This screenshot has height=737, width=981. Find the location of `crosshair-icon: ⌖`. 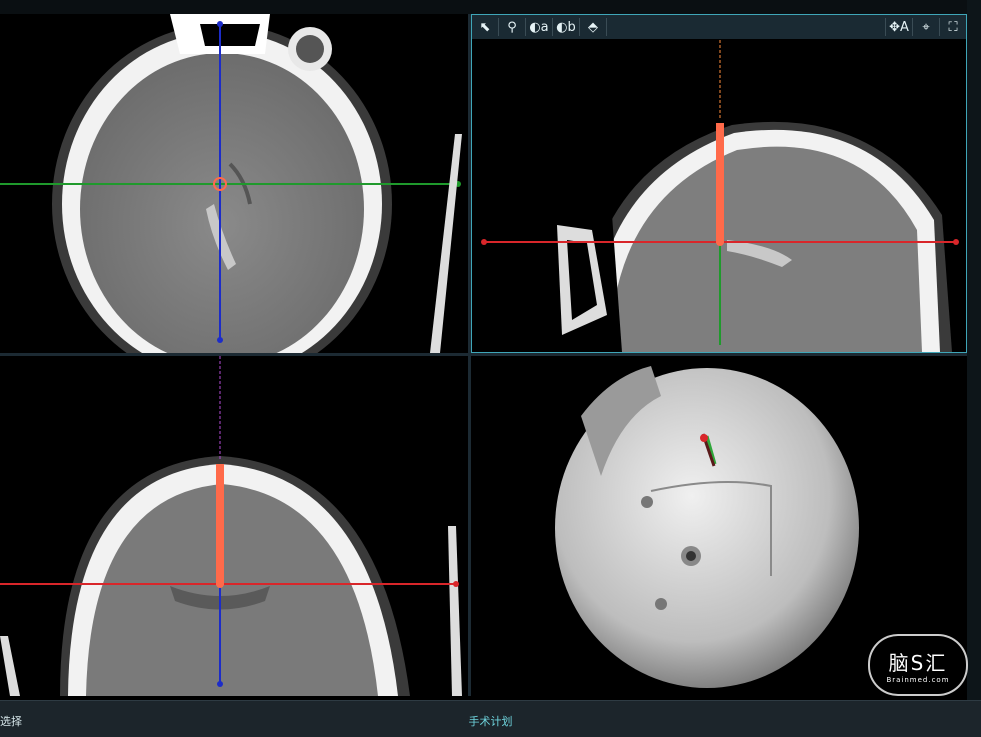

crosshair-icon: ⌖ is located at coordinates (926, 27).